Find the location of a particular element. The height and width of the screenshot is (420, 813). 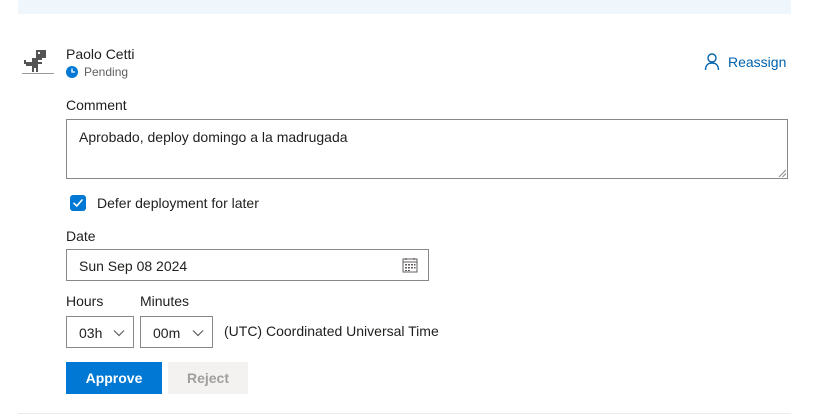

dinosaur-icon is located at coordinates (38, 62).